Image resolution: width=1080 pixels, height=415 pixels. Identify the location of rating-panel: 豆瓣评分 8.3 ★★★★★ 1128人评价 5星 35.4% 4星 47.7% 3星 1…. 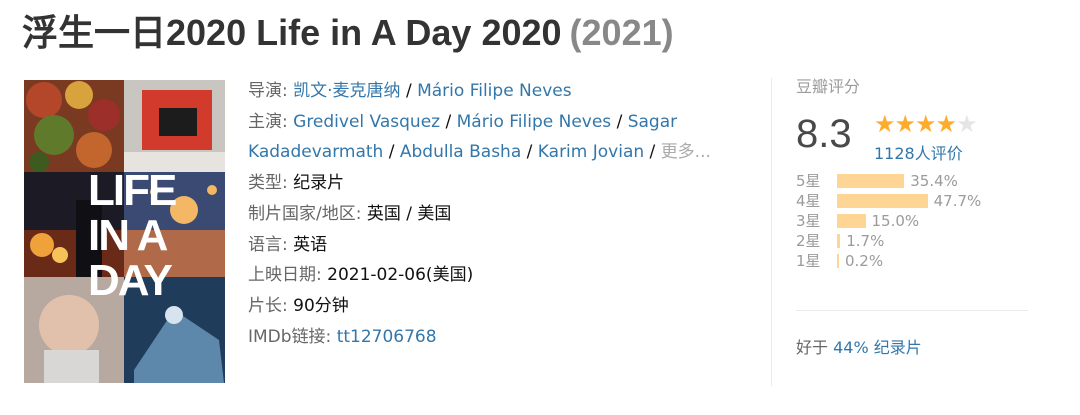
(926, 172).